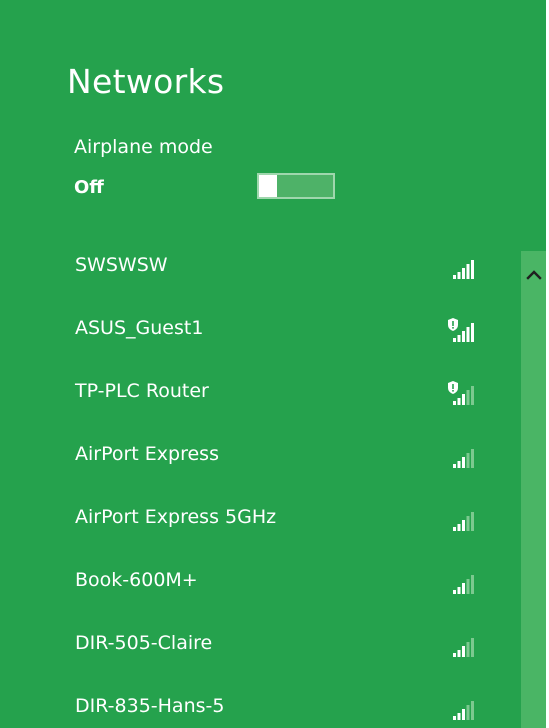  What do you see at coordinates (121, 265) in the screenshot?
I see `network-name: SWSWSW` at bounding box center [121, 265].